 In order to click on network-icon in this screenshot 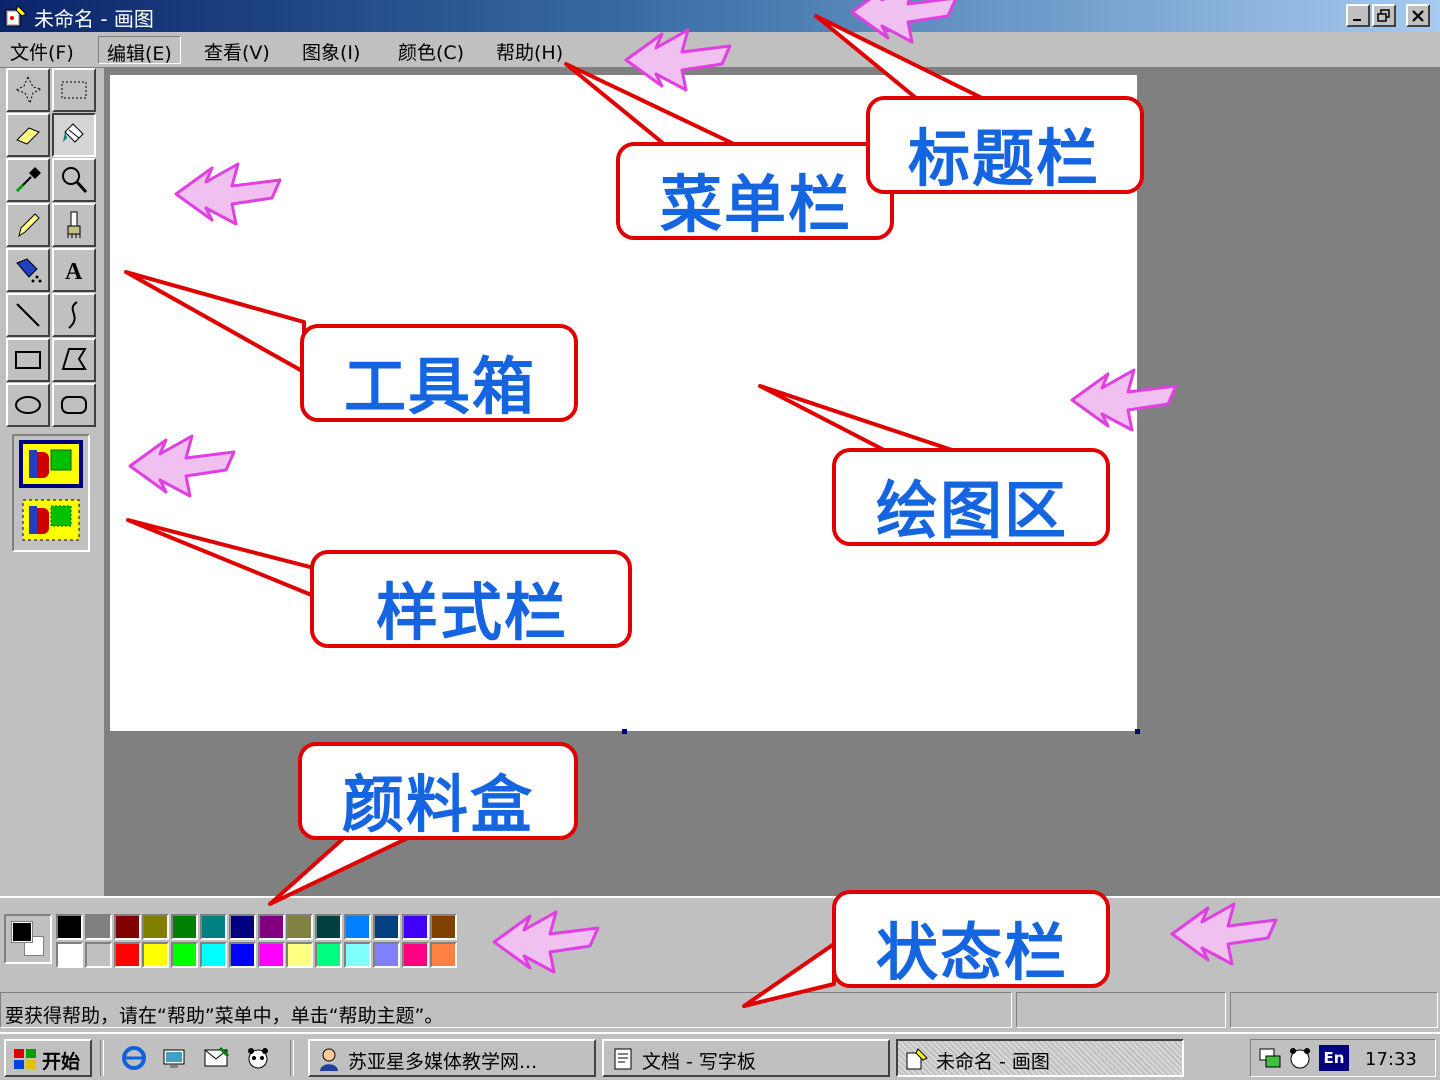, I will do `click(1270, 1058)`.